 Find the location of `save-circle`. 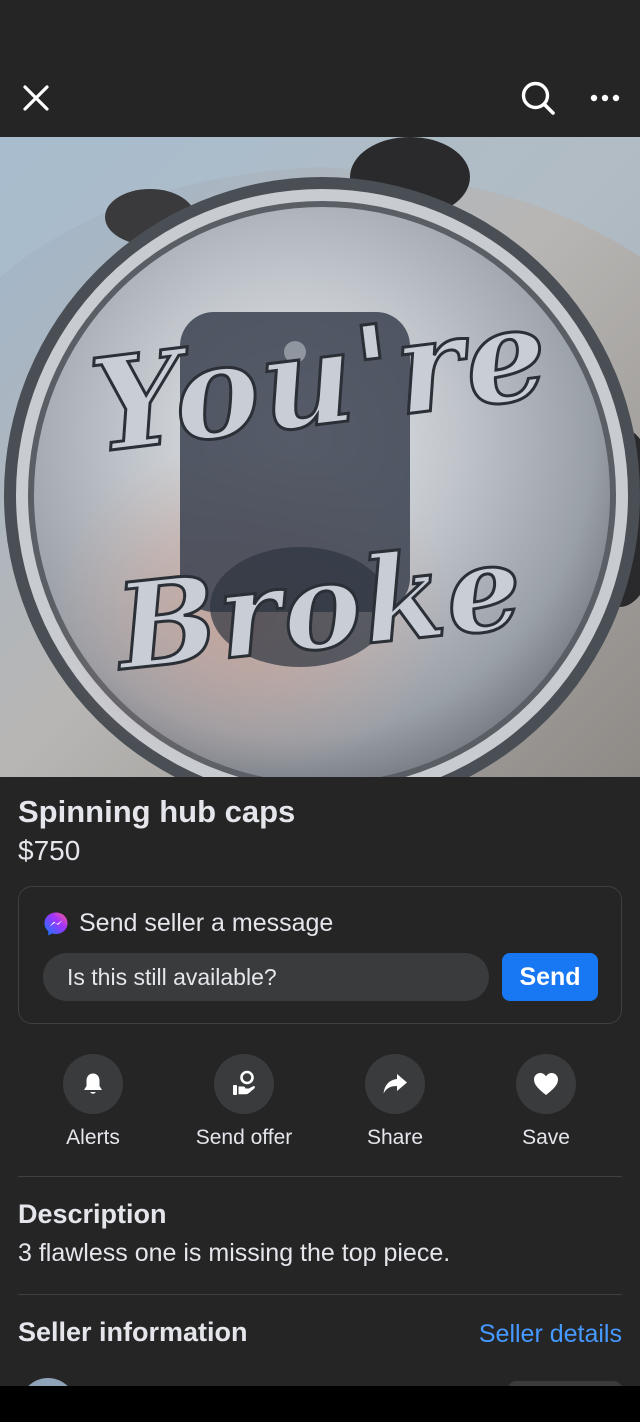

save-circle is located at coordinates (546, 1084).